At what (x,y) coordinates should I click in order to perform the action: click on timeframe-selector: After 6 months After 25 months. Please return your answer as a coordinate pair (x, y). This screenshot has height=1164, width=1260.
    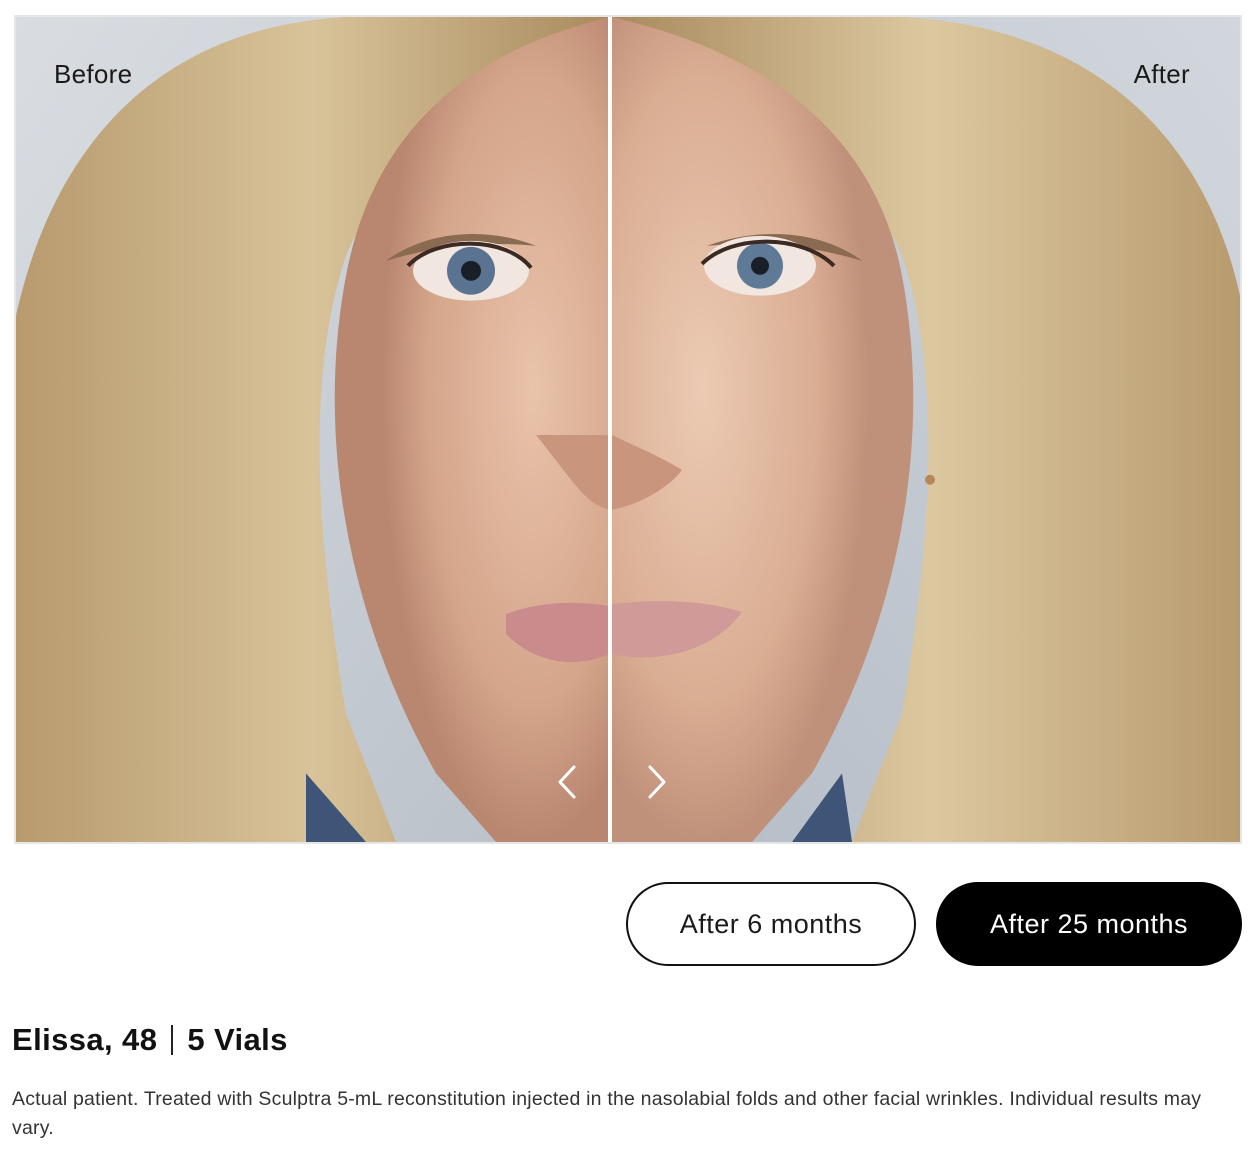
    Looking at the image, I should click on (934, 924).